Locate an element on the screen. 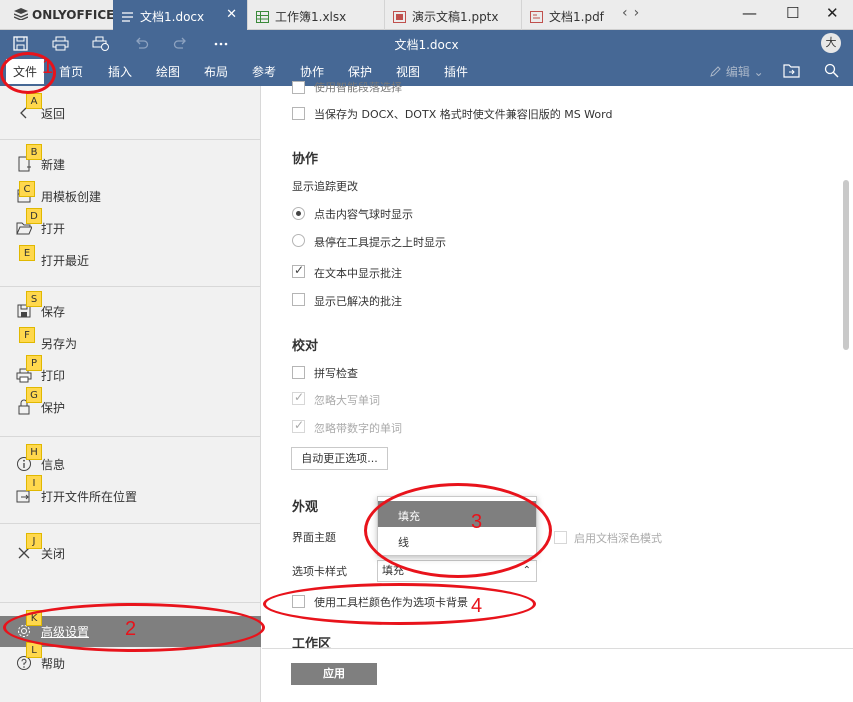  tab-style-label: 选项卡样式 is located at coordinates (319, 571).